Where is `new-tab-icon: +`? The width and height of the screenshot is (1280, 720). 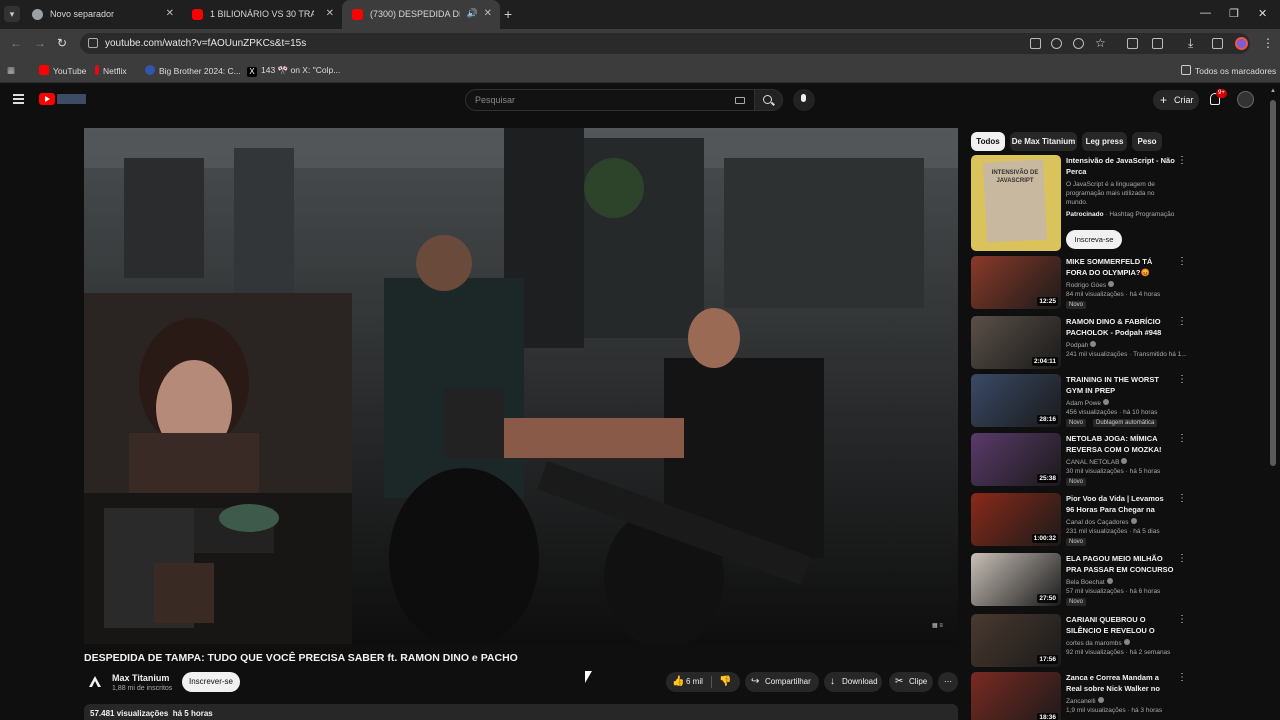
new-tab-icon: + is located at coordinates (508, 14).